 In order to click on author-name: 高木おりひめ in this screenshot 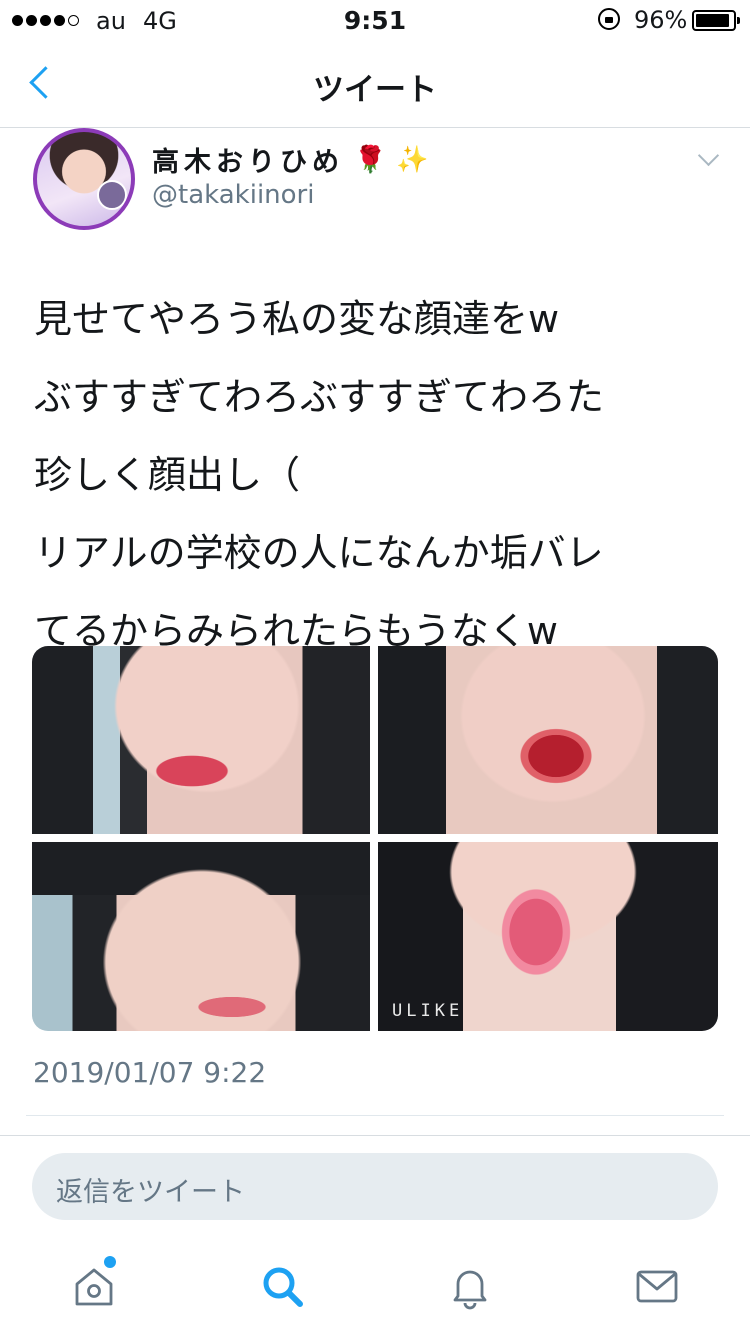, I will do `click(248, 159)`.